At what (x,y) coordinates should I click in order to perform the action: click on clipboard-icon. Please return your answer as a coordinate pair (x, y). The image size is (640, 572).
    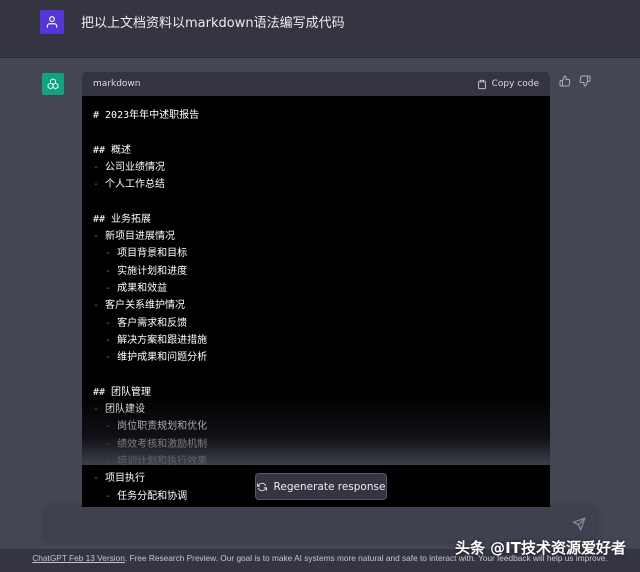
    Looking at the image, I should click on (481, 84).